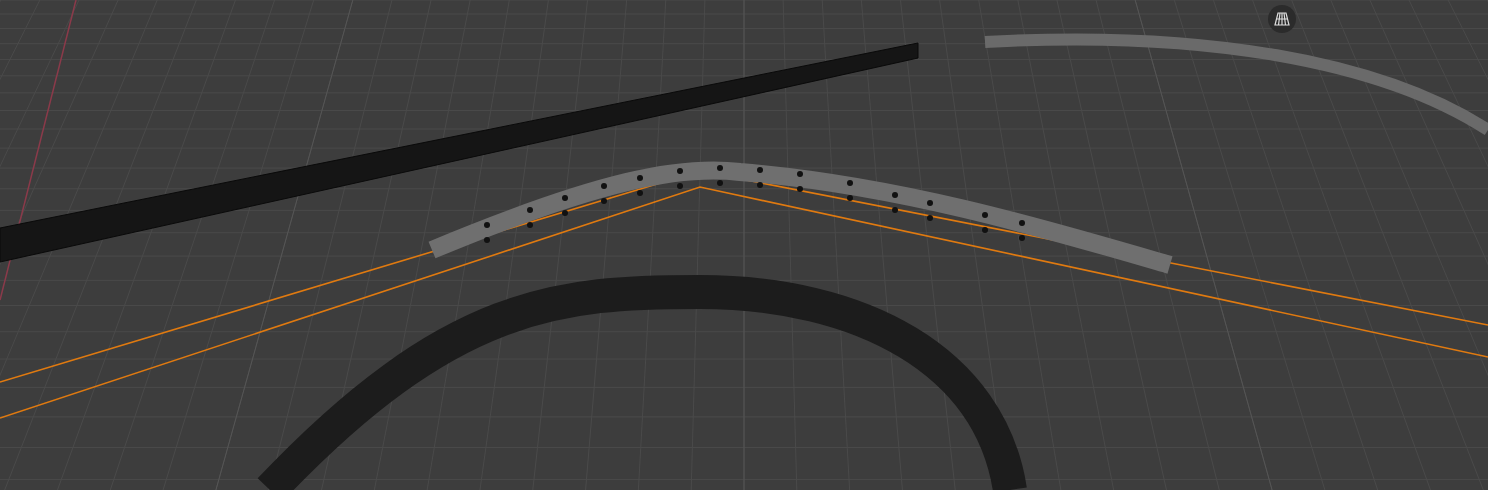  I want to click on grid-icon, so click(1282, 19).